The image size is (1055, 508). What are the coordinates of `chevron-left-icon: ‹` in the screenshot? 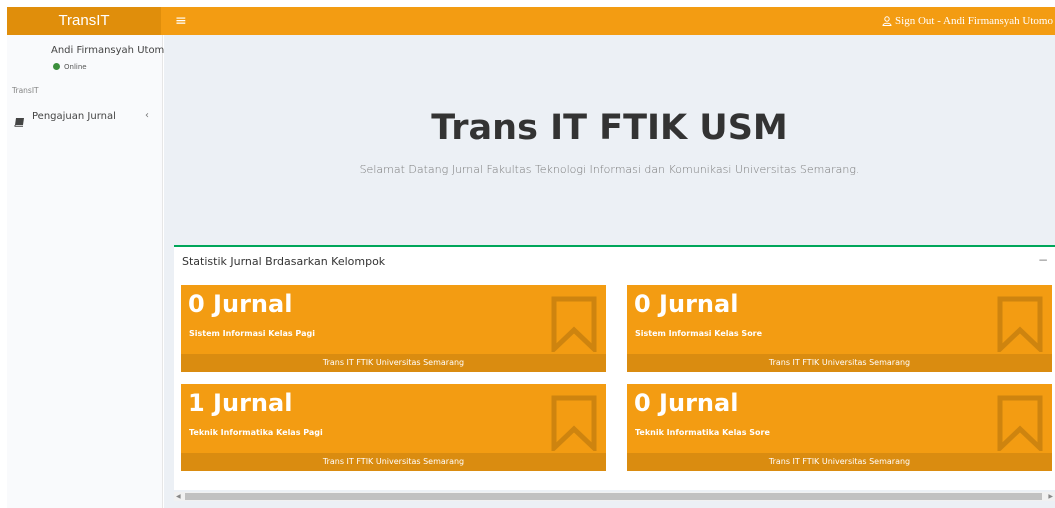 It's located at (147, 115).